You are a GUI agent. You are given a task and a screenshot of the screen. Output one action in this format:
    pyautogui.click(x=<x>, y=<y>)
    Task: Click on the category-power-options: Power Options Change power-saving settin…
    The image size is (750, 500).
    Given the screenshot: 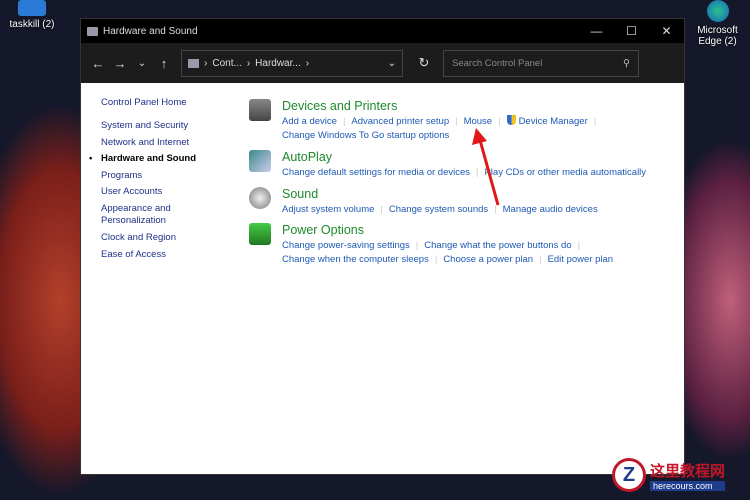 What is the action you would take?
    pyautogui.click(x=431, y=245)
    